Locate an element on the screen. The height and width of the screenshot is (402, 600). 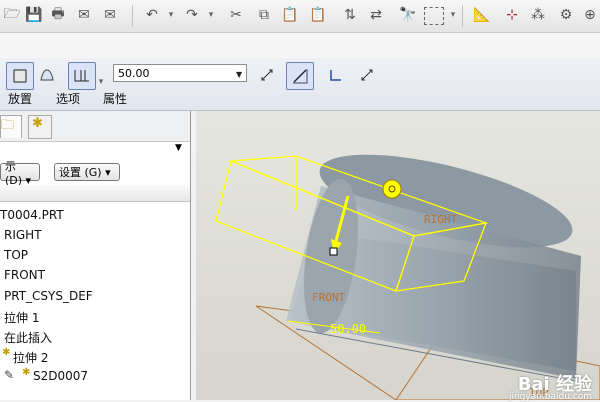
tree-item-front: FRONT is located at coordinates (24, 275).